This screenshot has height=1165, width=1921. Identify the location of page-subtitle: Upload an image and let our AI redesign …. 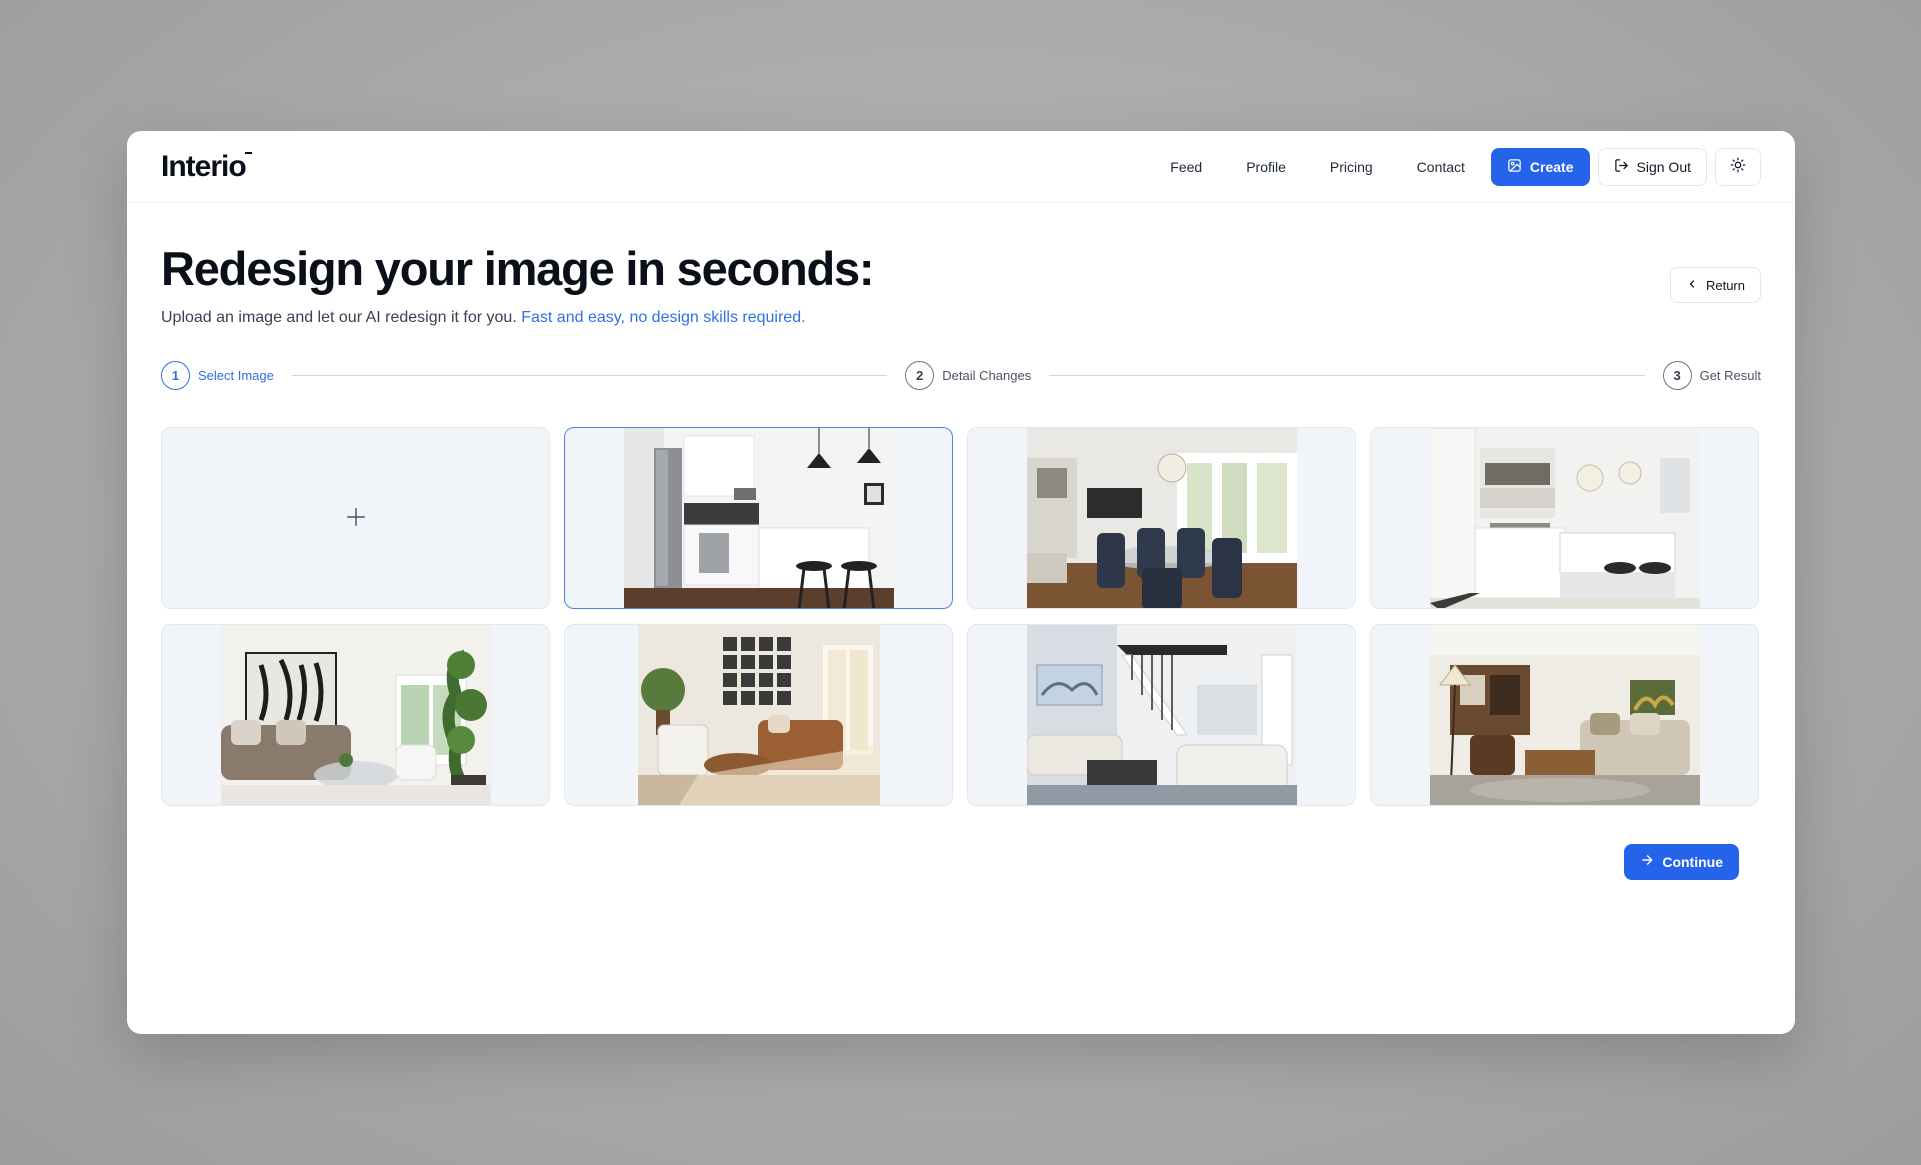
(961, 318).